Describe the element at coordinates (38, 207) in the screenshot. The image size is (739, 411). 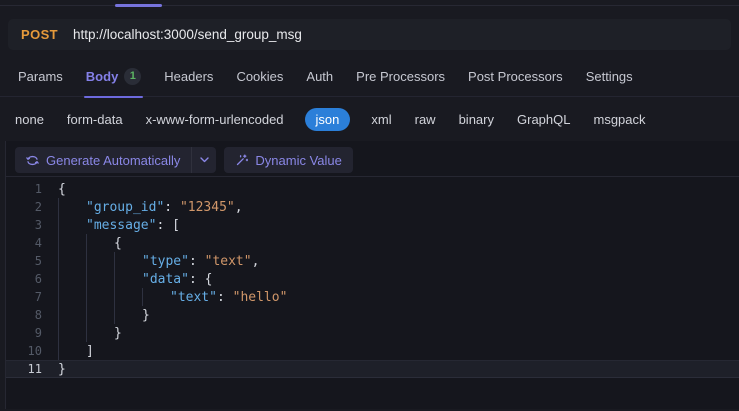
I see `line-number: 2` at that location.